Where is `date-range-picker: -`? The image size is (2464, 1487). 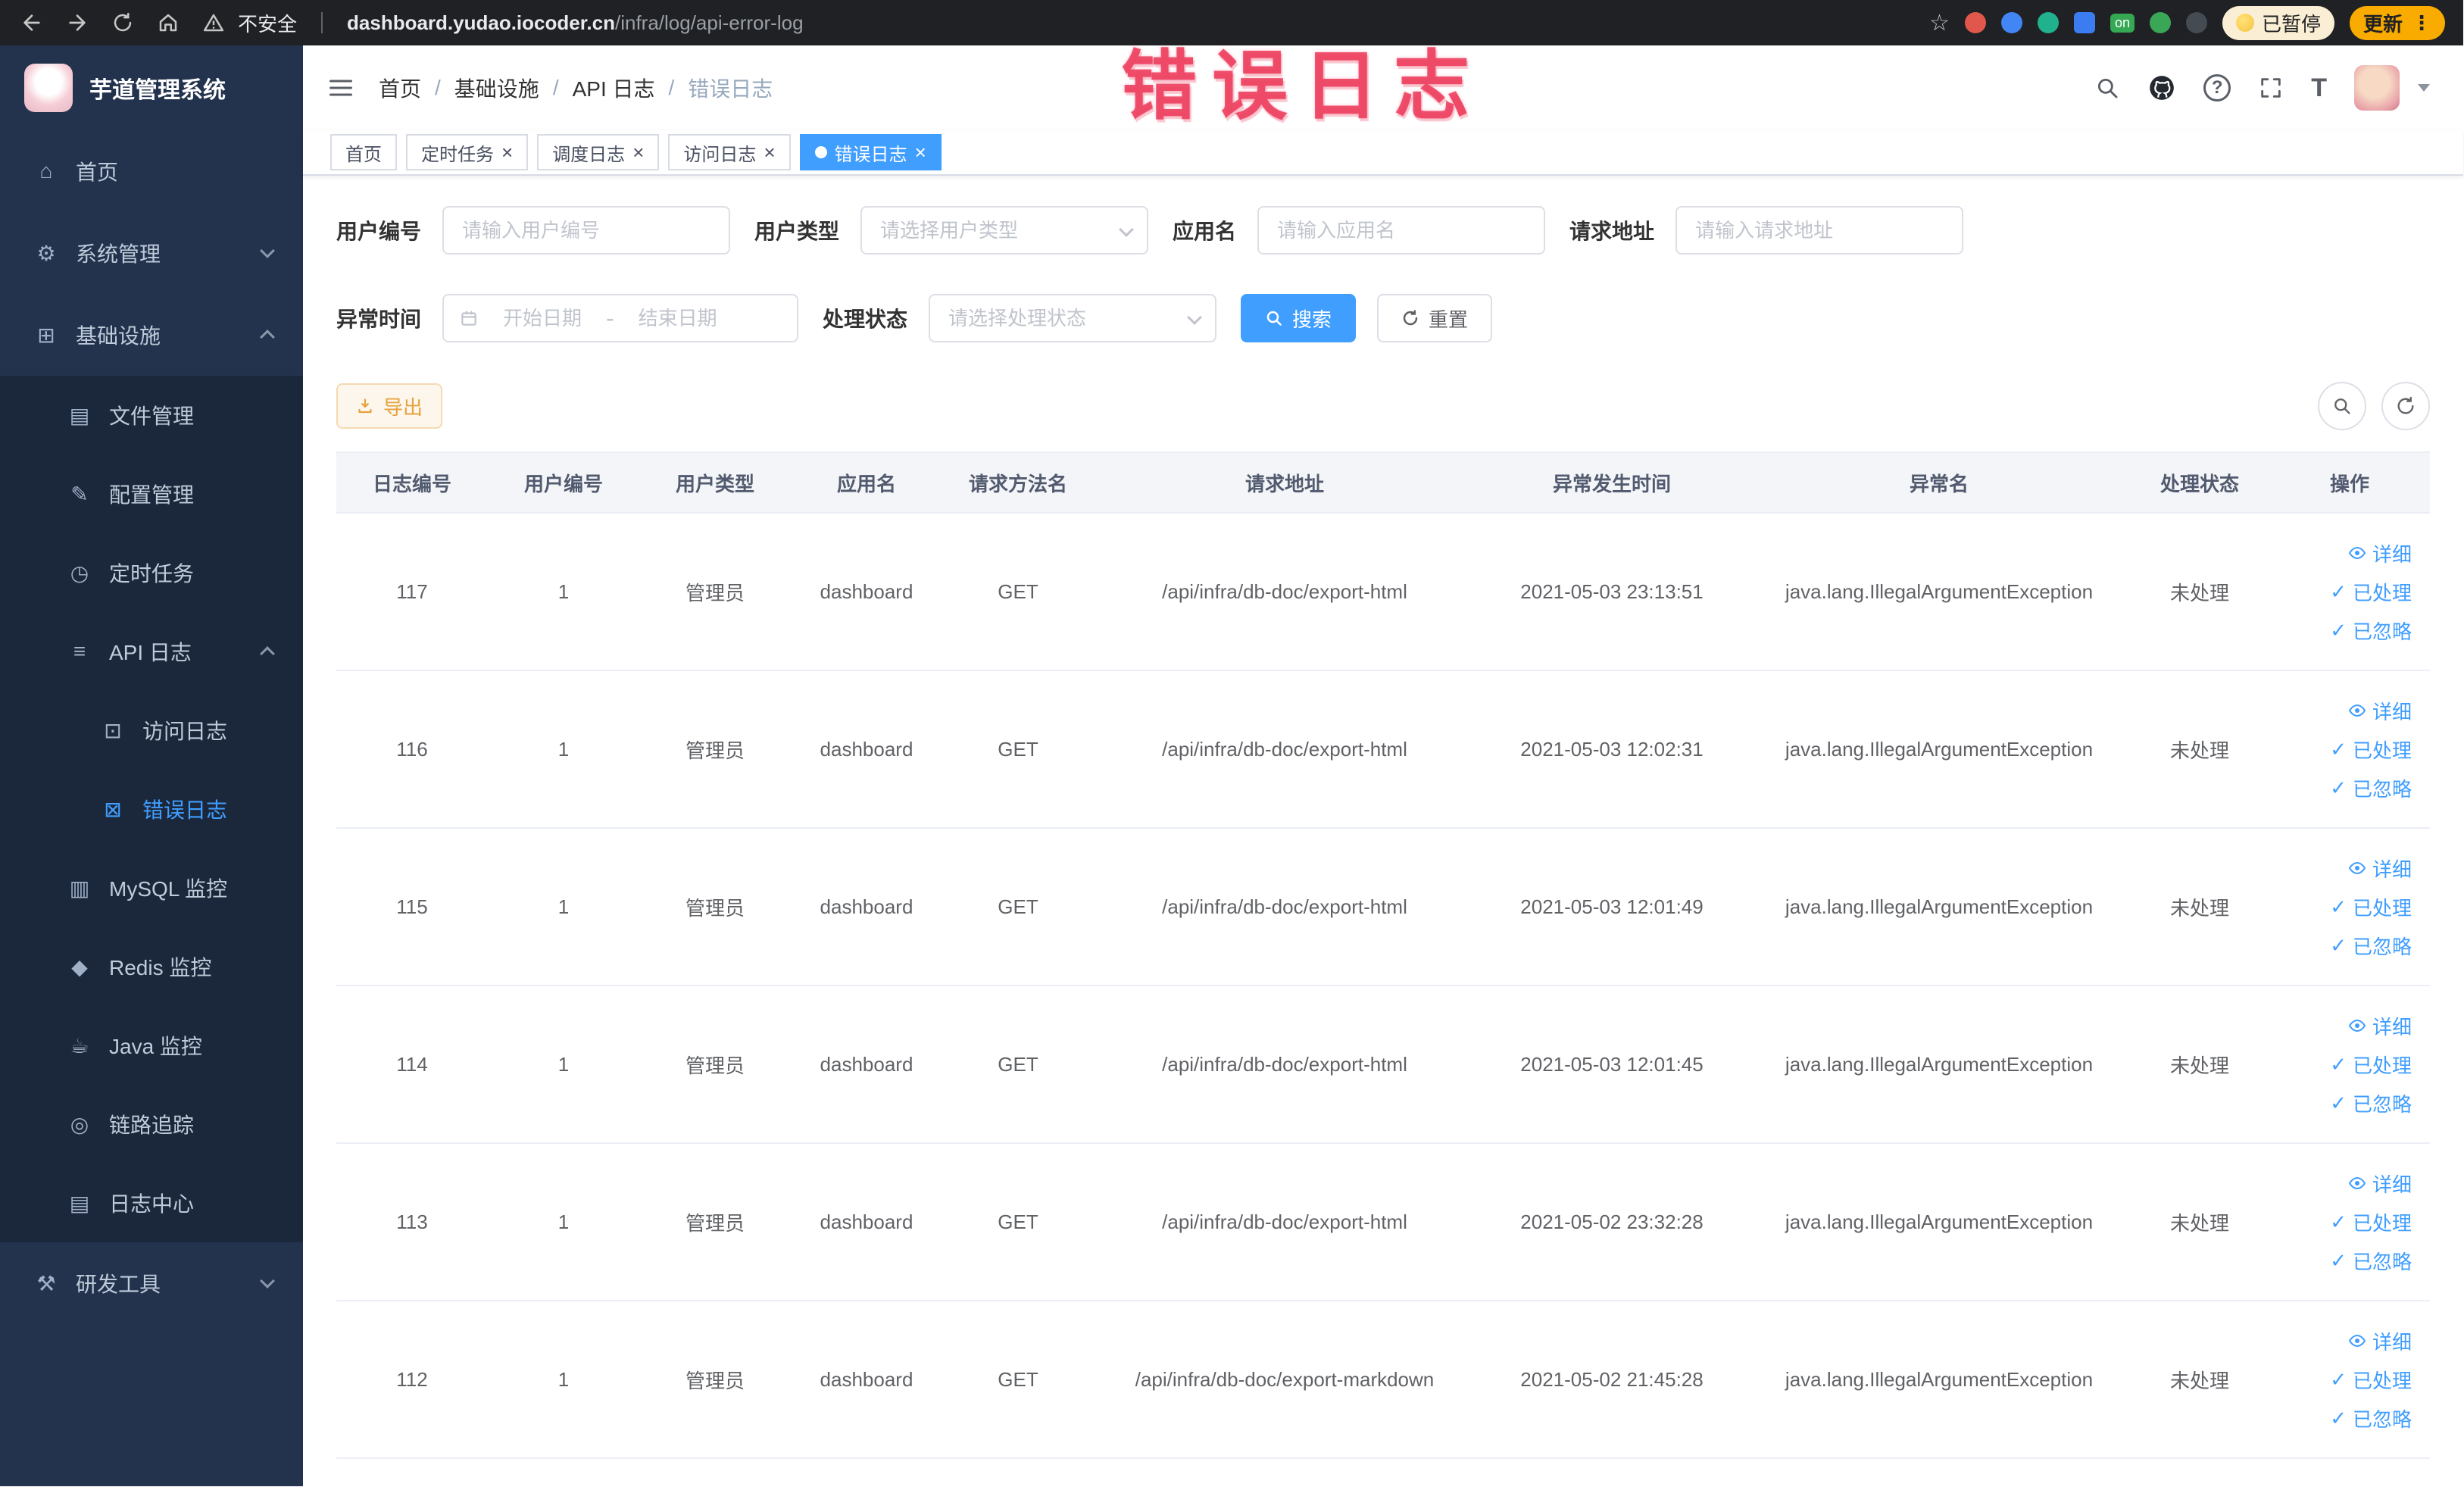
date-range-picker: - is located at coordinates (620, 318).